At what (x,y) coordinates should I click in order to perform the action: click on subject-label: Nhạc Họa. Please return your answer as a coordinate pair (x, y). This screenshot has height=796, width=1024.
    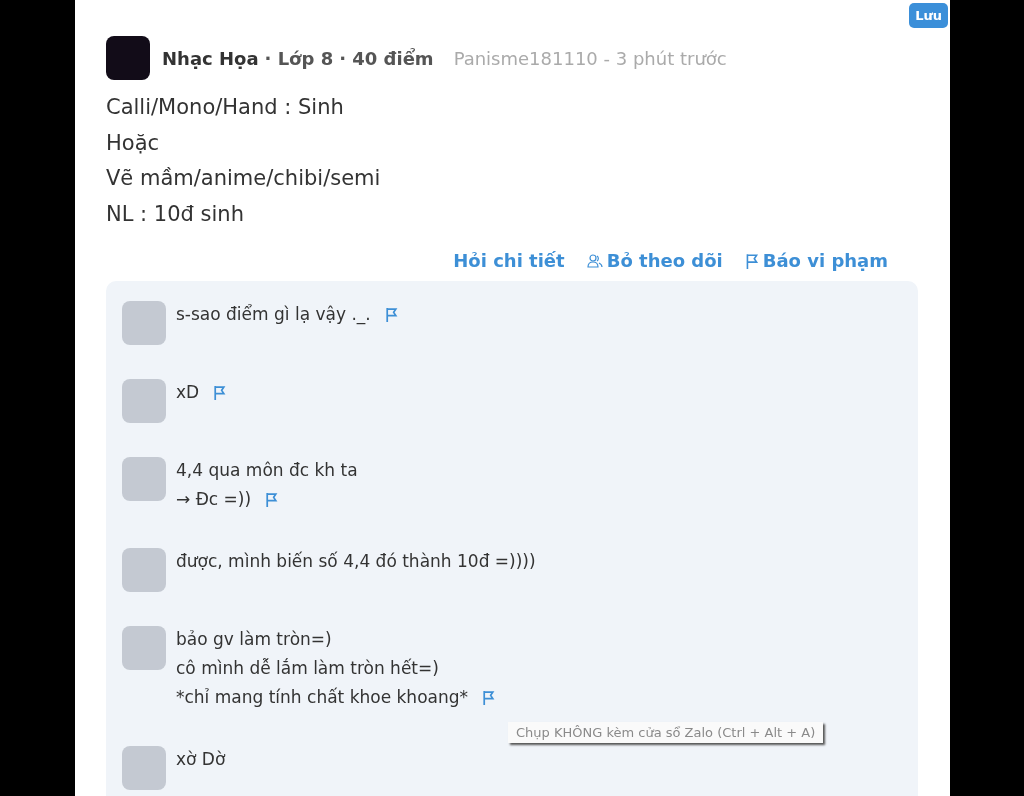
    Looking at the image, I should click on (210, 58).